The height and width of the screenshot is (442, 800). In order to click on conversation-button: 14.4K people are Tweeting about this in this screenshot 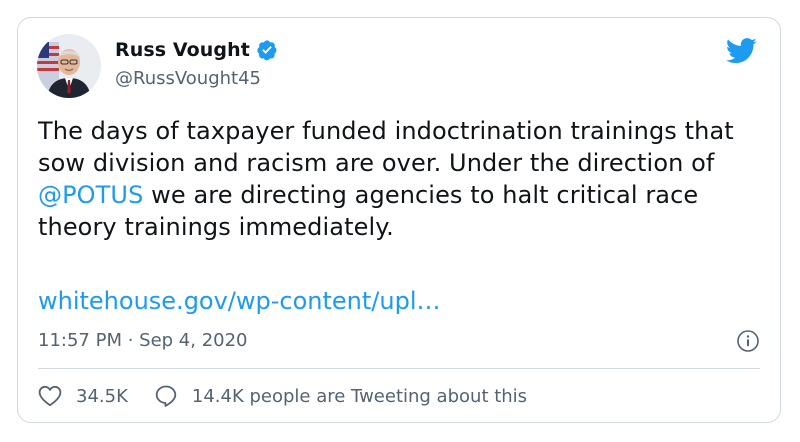, I will do `click(340, 396)`.